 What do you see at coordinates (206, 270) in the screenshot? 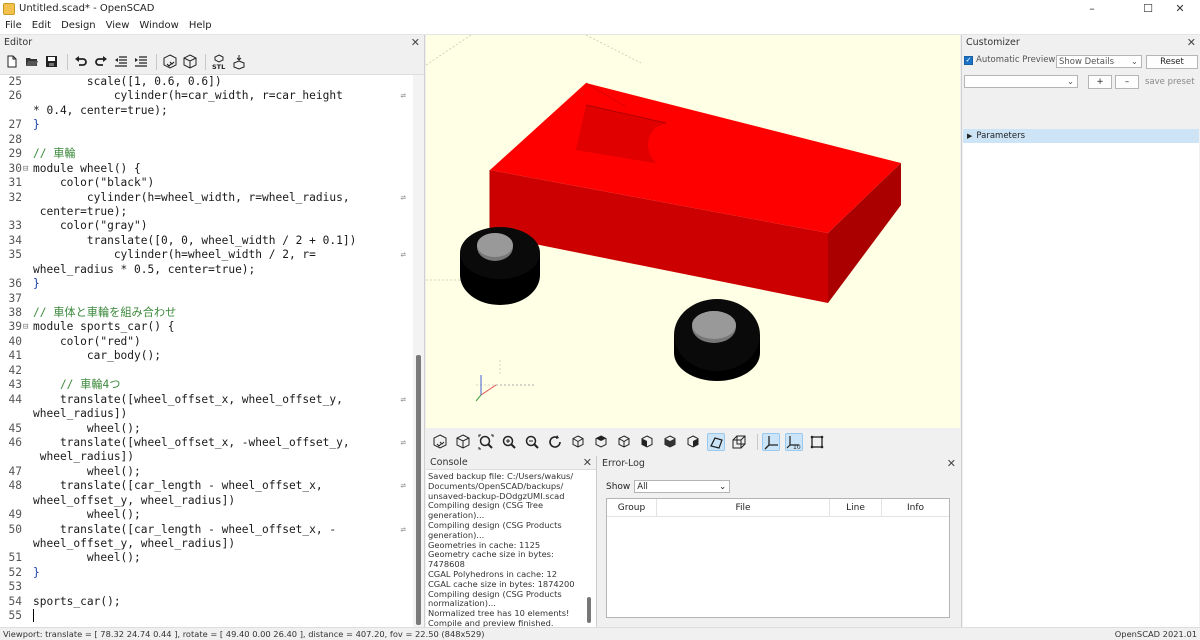
I see `code-line: wheel_radius * 0.5, center=true);` at bounding box center [206, 270].